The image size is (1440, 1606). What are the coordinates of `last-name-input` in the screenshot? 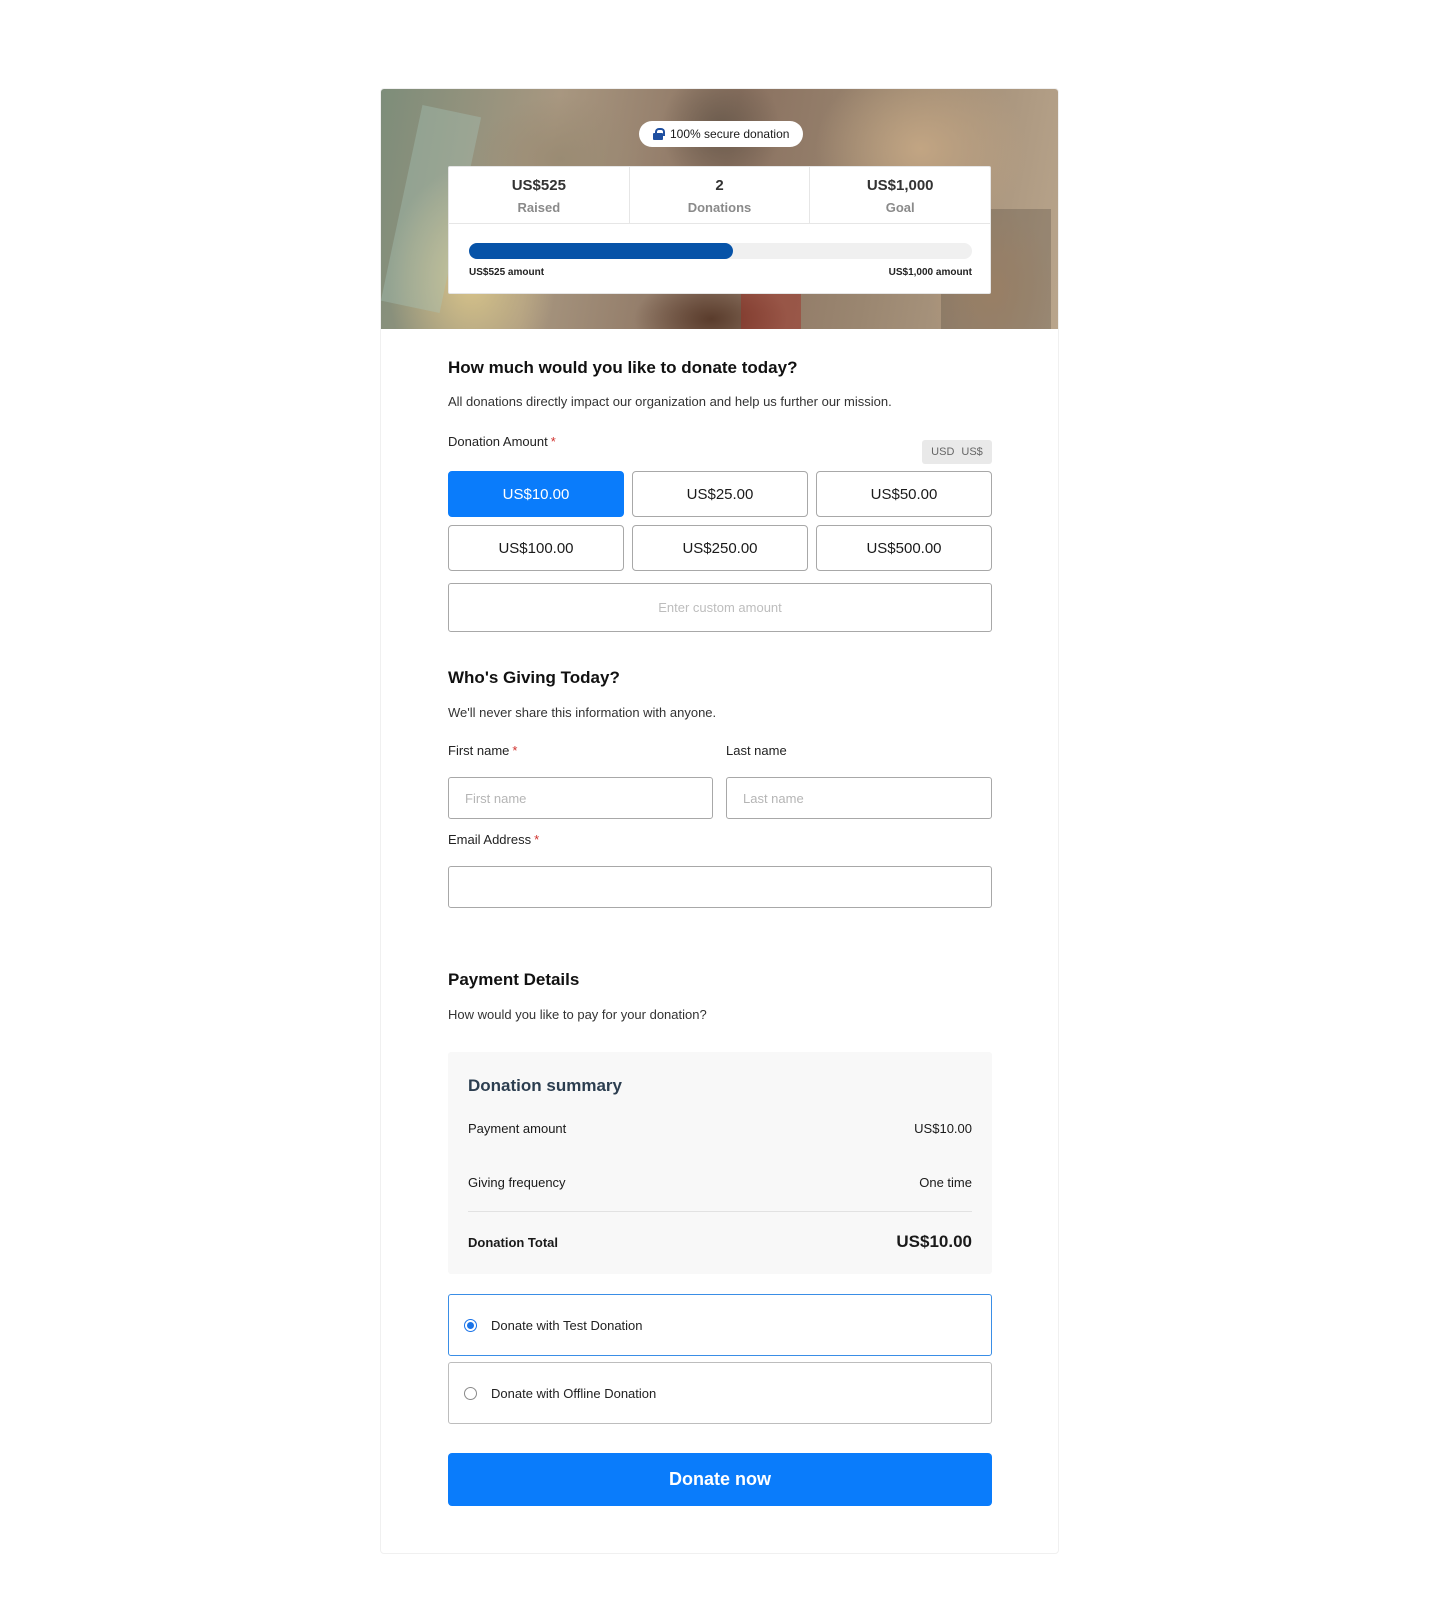 It's located at (859, 798).